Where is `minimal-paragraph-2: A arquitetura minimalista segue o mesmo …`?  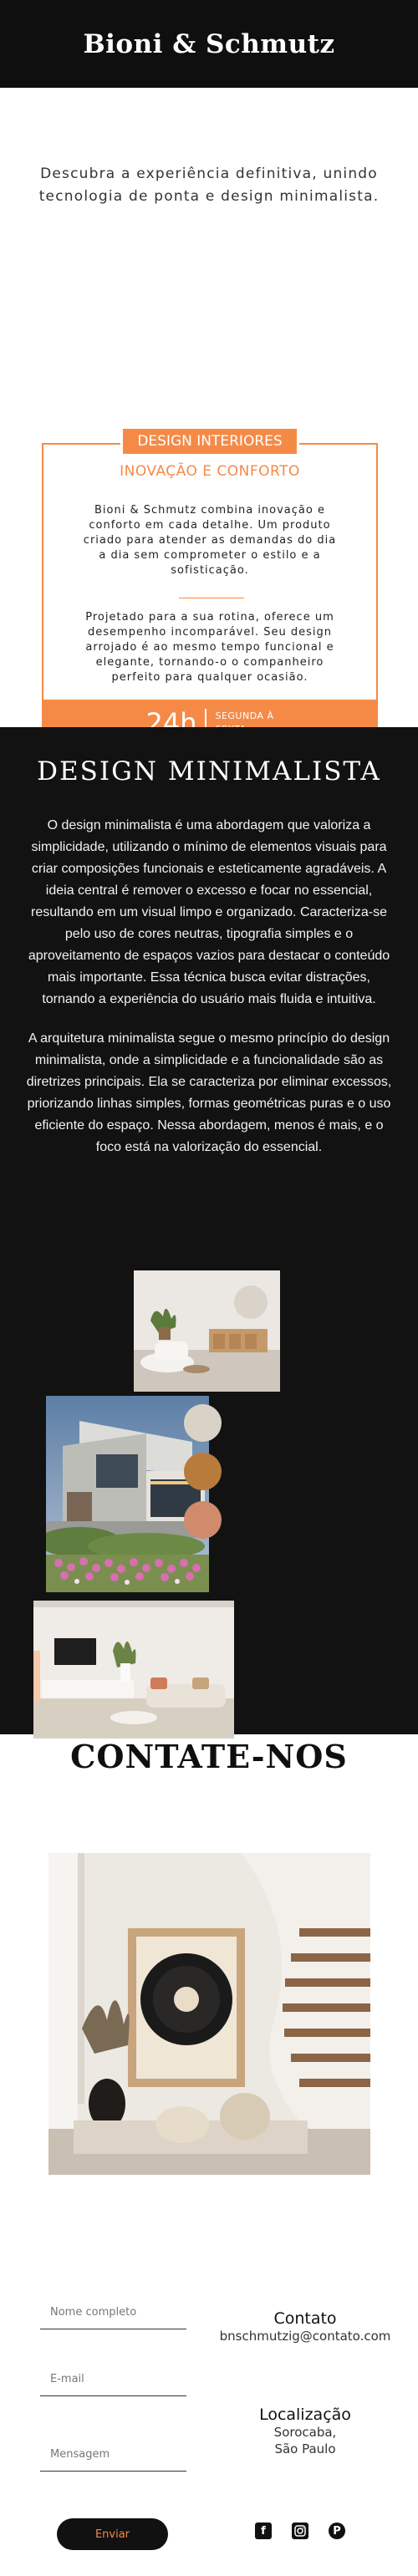 minimal-paragraph-2: A arquitetura minimalista segue o mesmo … is located at coordinates (209, 1092).